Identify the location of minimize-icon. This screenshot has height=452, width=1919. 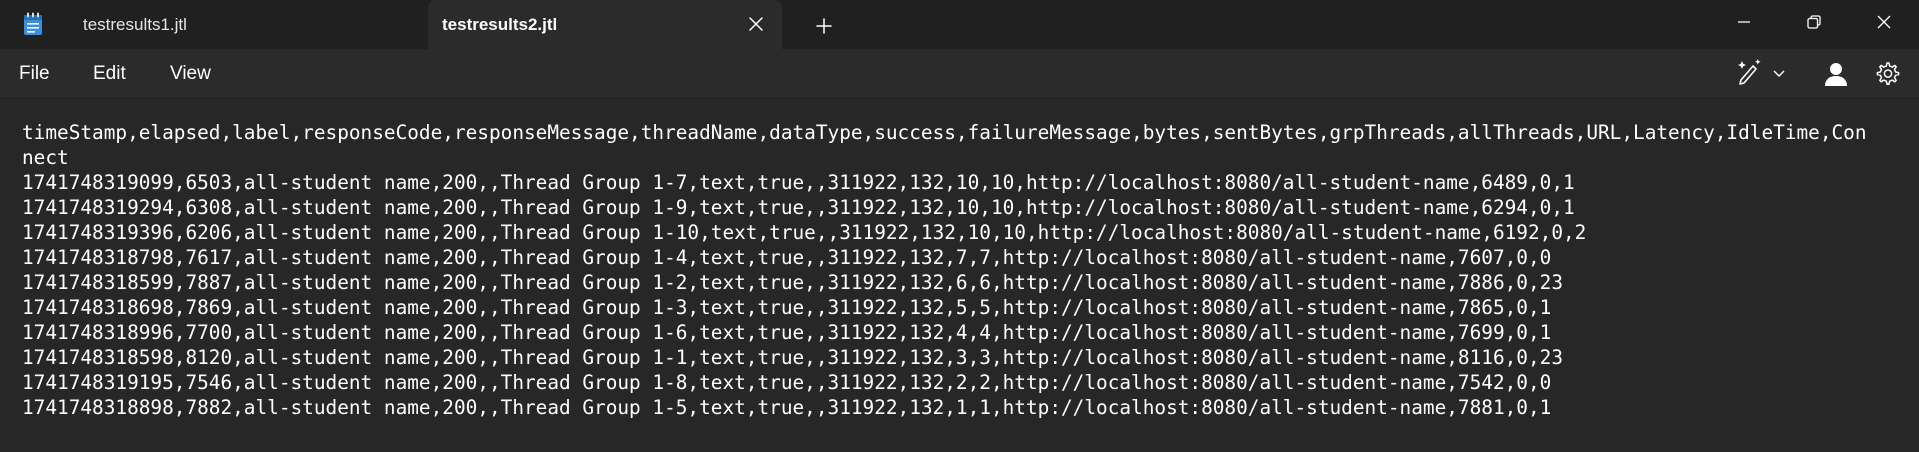
(1744, 22).